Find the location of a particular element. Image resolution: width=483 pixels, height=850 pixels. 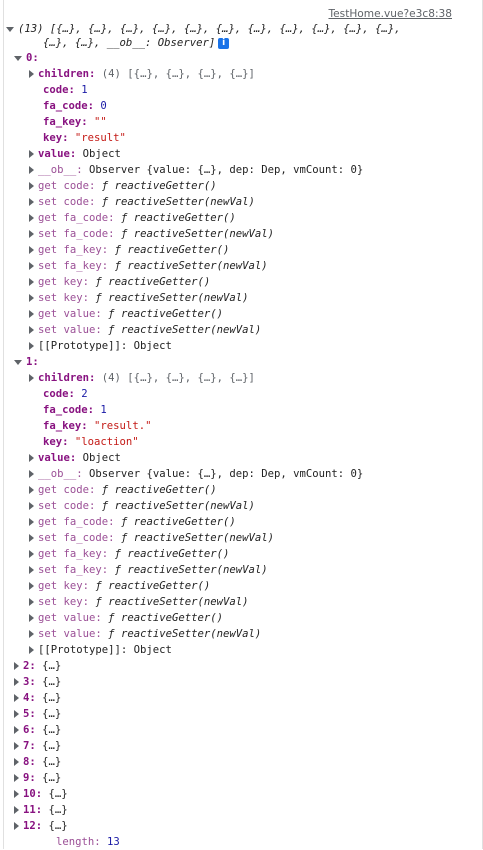

code-key: code: is located at coordinates (59, 394).